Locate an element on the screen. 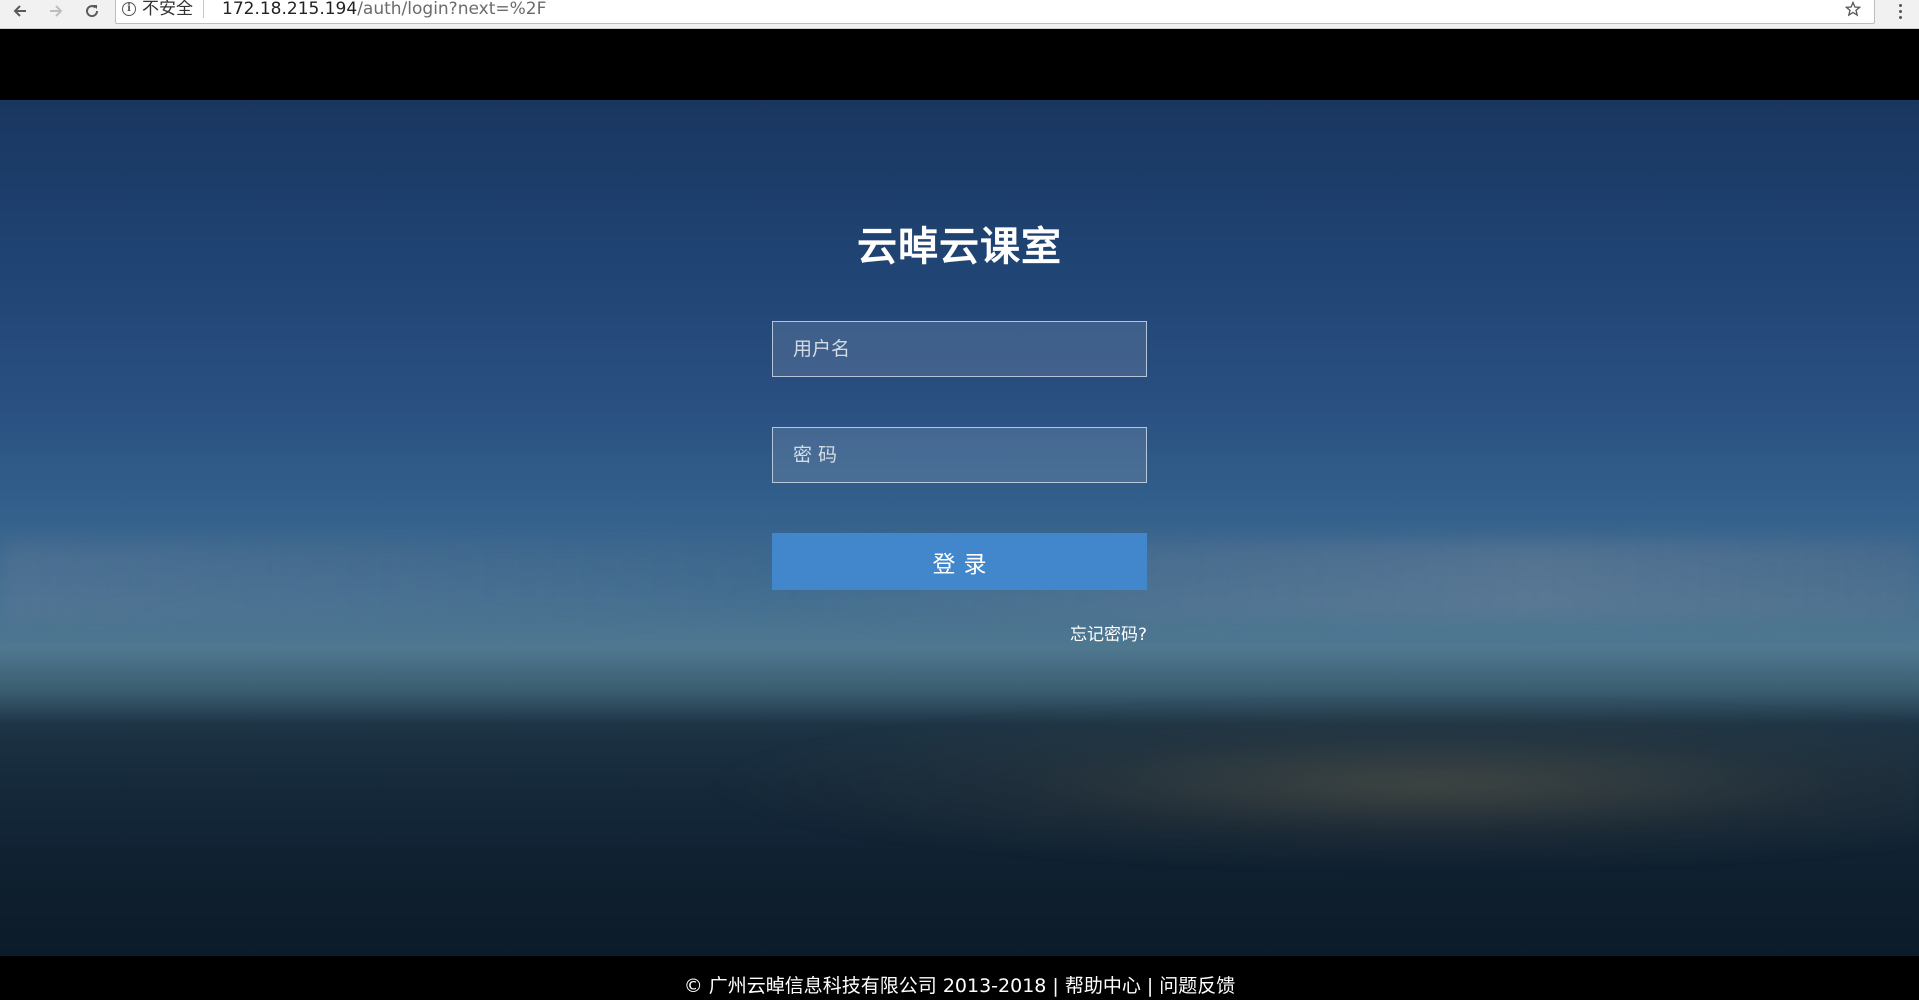  menu-dots-icon is located at coordinates (1900, 11).